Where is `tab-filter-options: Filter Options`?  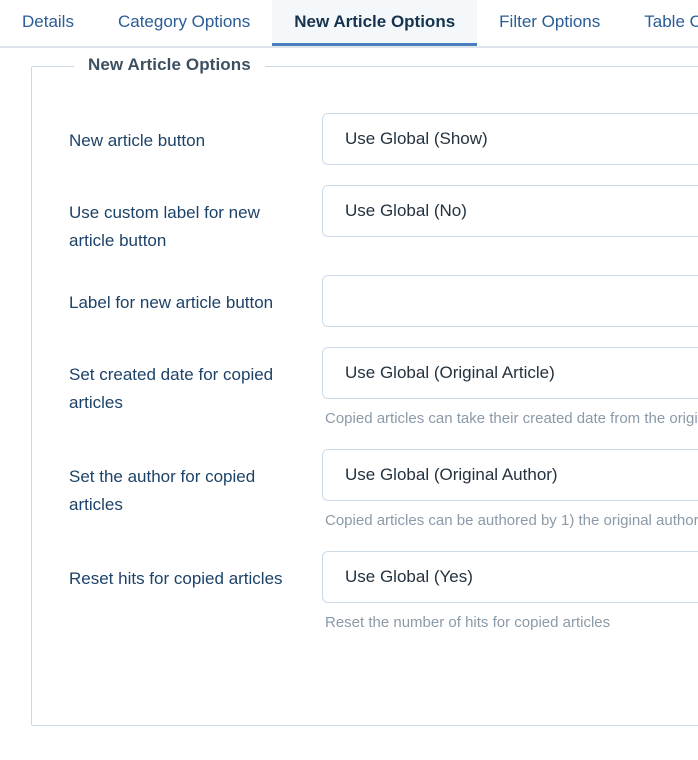
tab-filter-options: Filter Options is located at coordinates (549, 23).